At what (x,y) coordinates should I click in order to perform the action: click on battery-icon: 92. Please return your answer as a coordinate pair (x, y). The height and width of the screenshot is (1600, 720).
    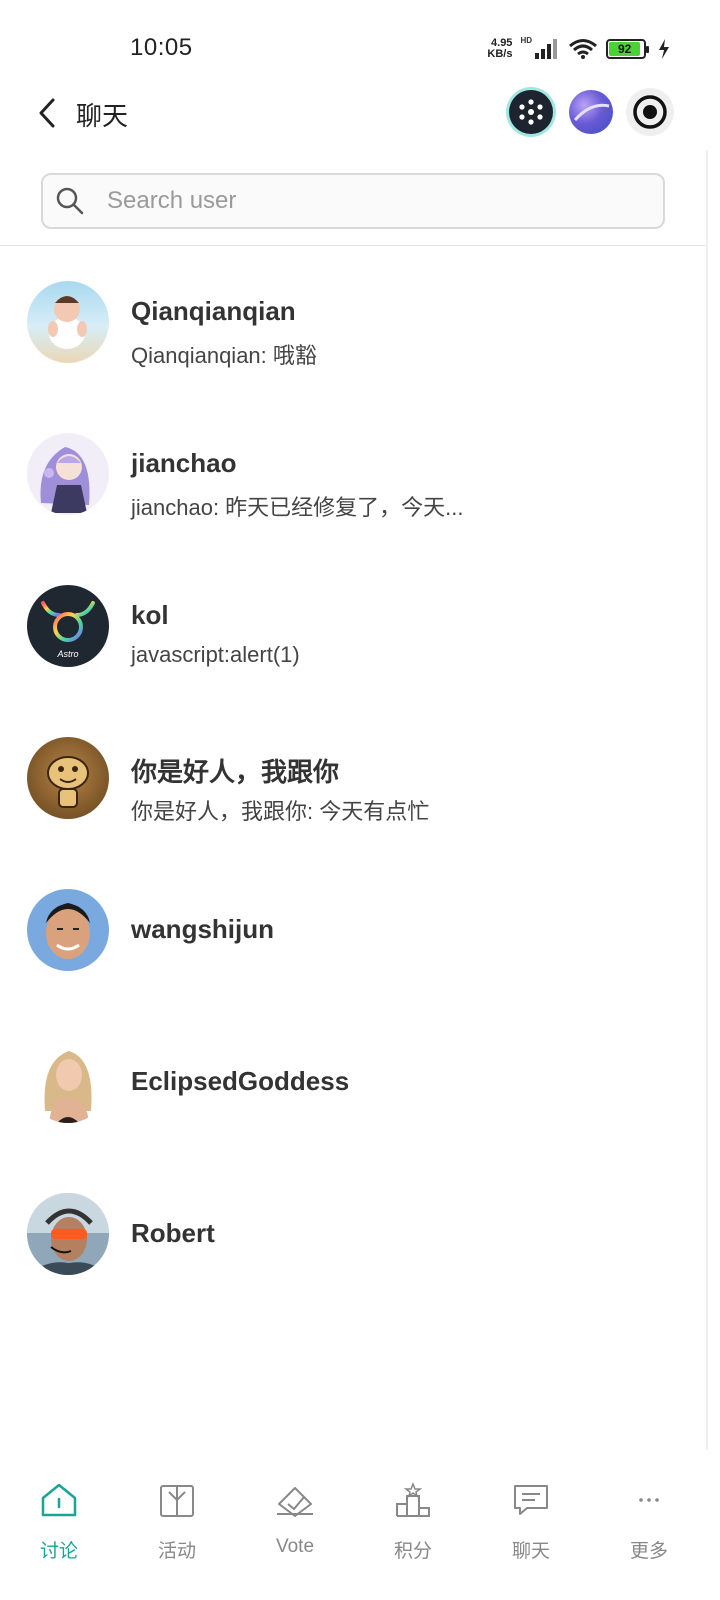
    Looking at the image, I should click on (627, 49).